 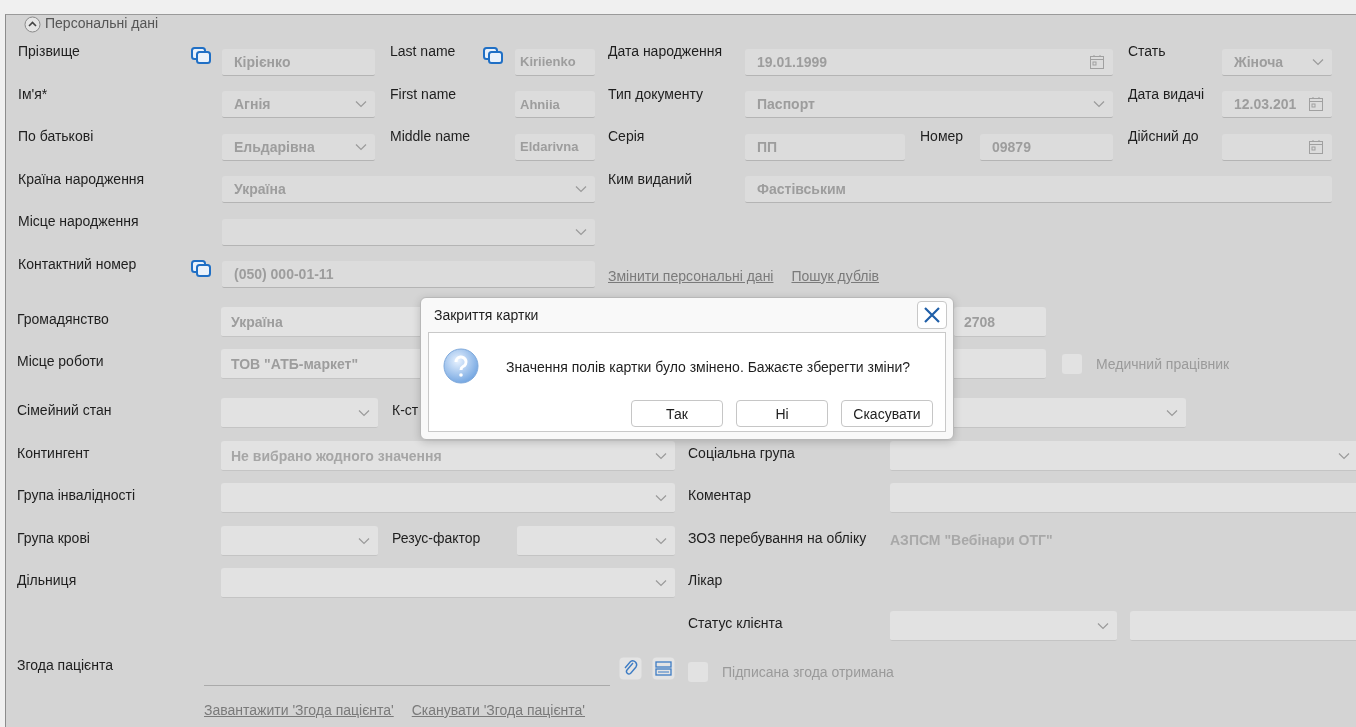 I want to click on field-label: Номер, so click(x=942, y=135).